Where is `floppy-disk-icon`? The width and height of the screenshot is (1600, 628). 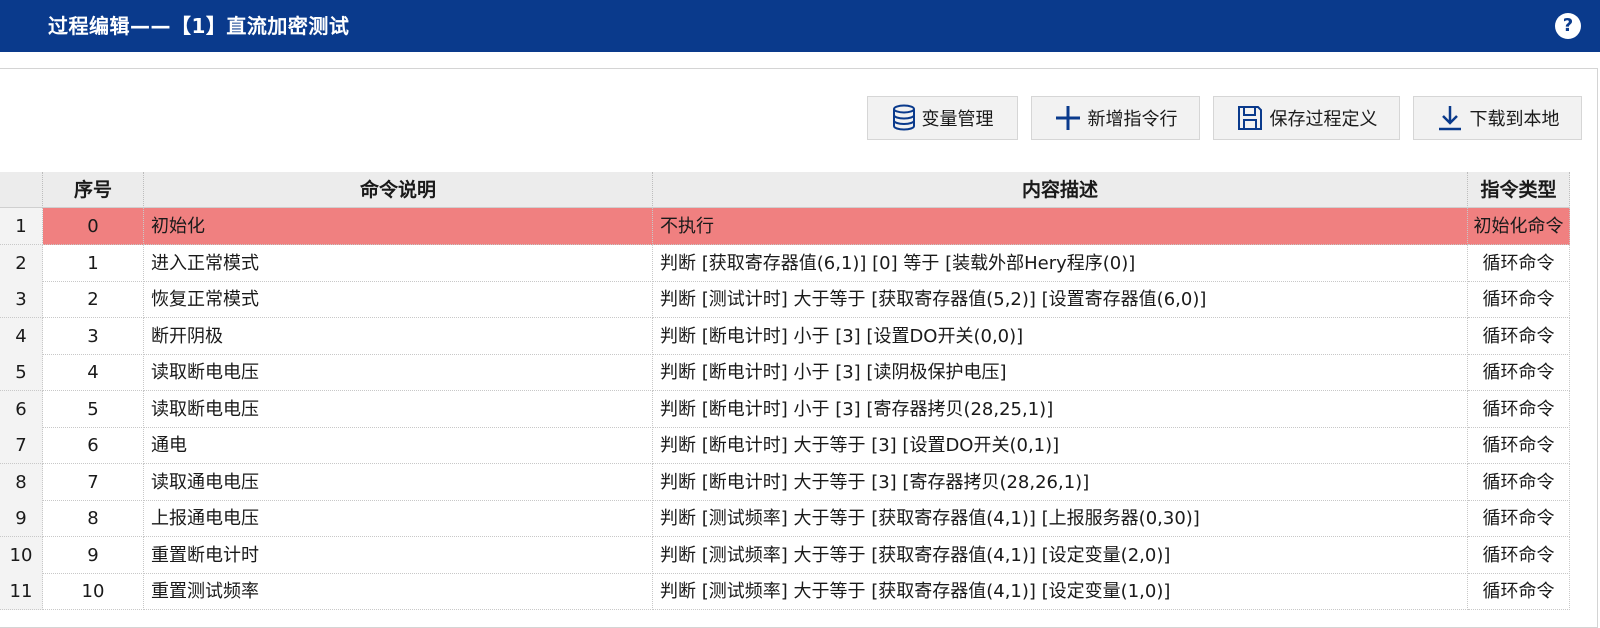 floppy-disk-icon is located at coordinates (1249, 118).